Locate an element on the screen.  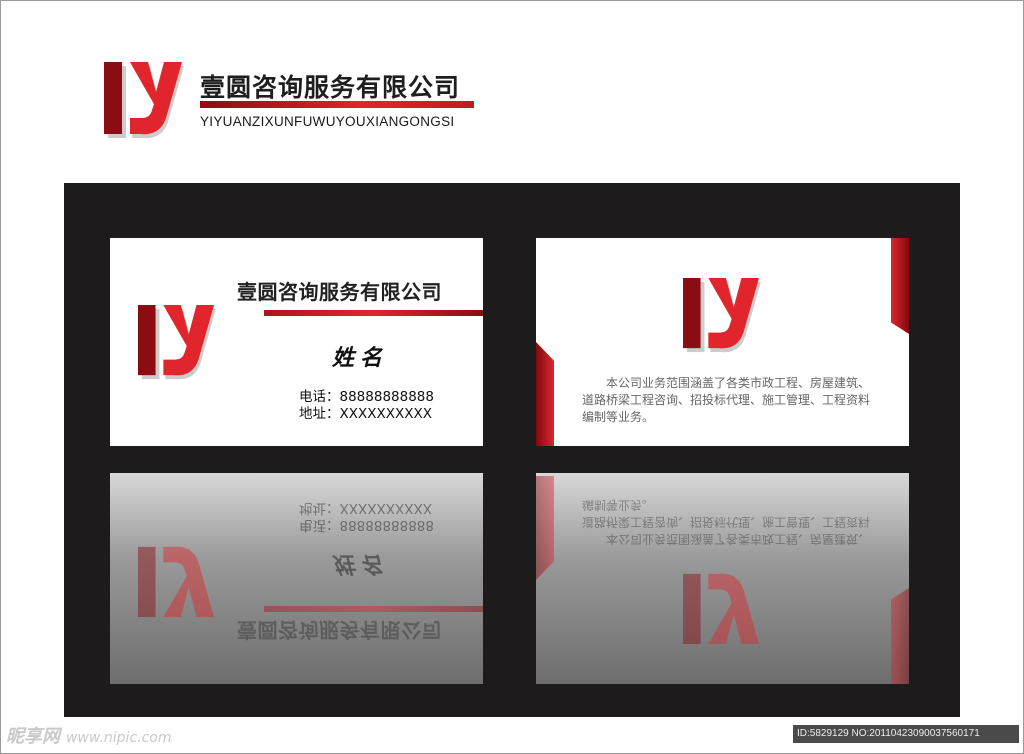
company-logo-icon is located at coordinates (144, 100).